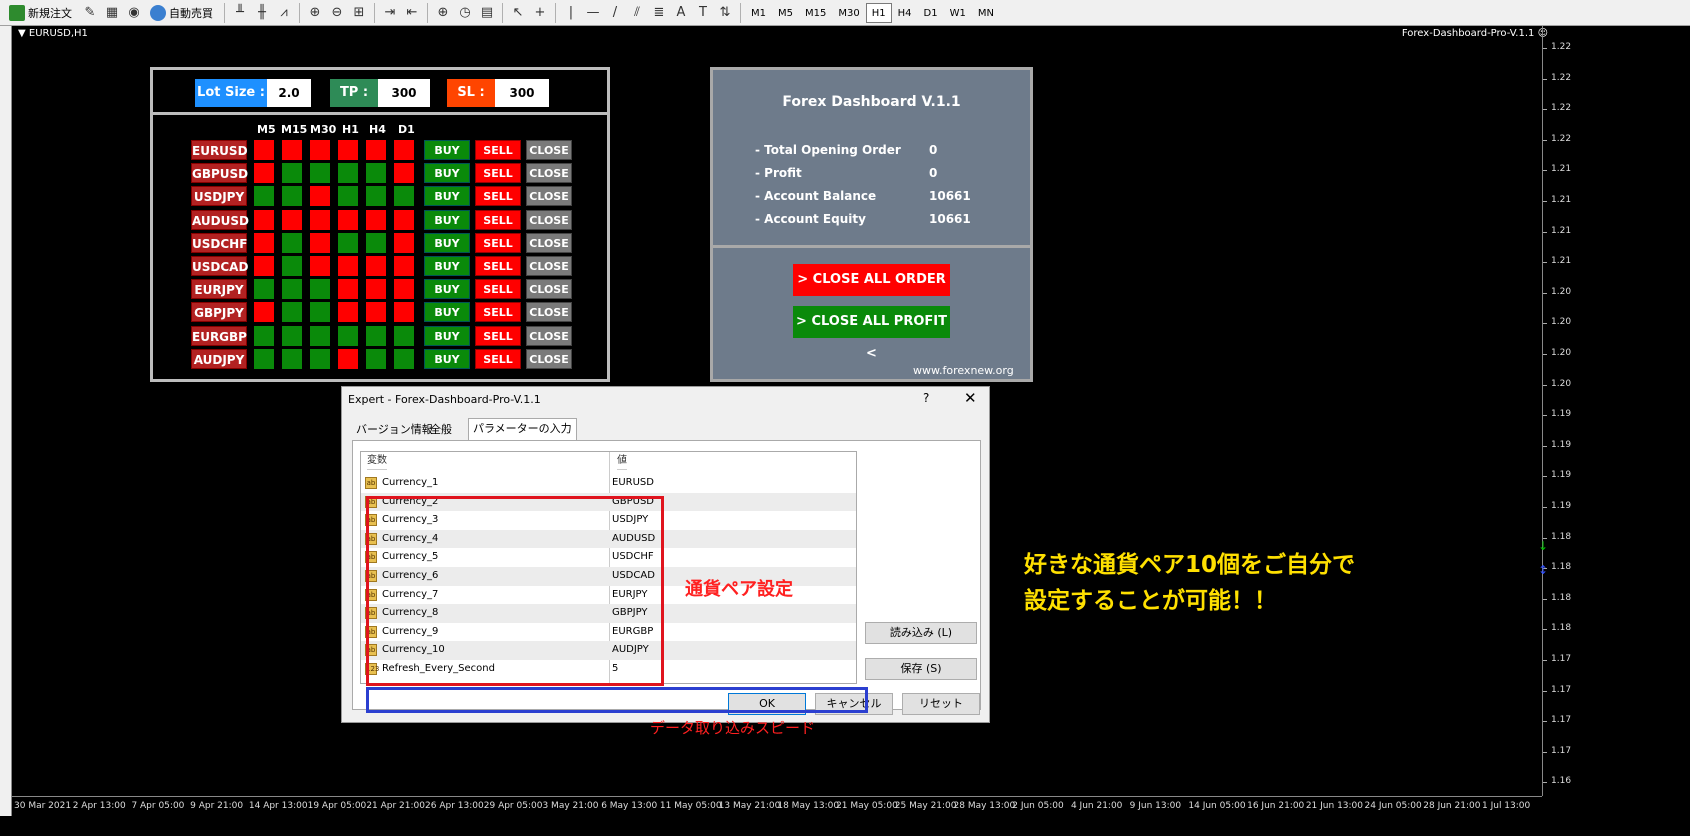  Describe the element at coordinates (394, 430) in the screenshot. I see `tab-version-info: バージョン情報` at that location.